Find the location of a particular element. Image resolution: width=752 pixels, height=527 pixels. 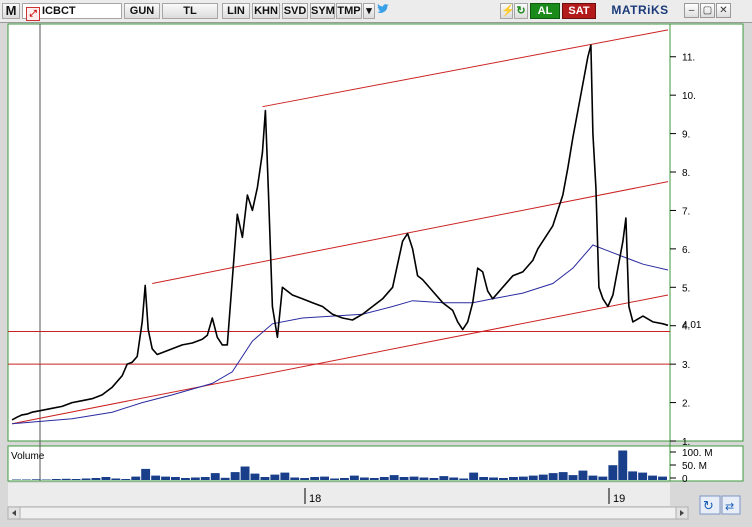

lightning-icon: ⚡ is located at coordinates (507, 11).